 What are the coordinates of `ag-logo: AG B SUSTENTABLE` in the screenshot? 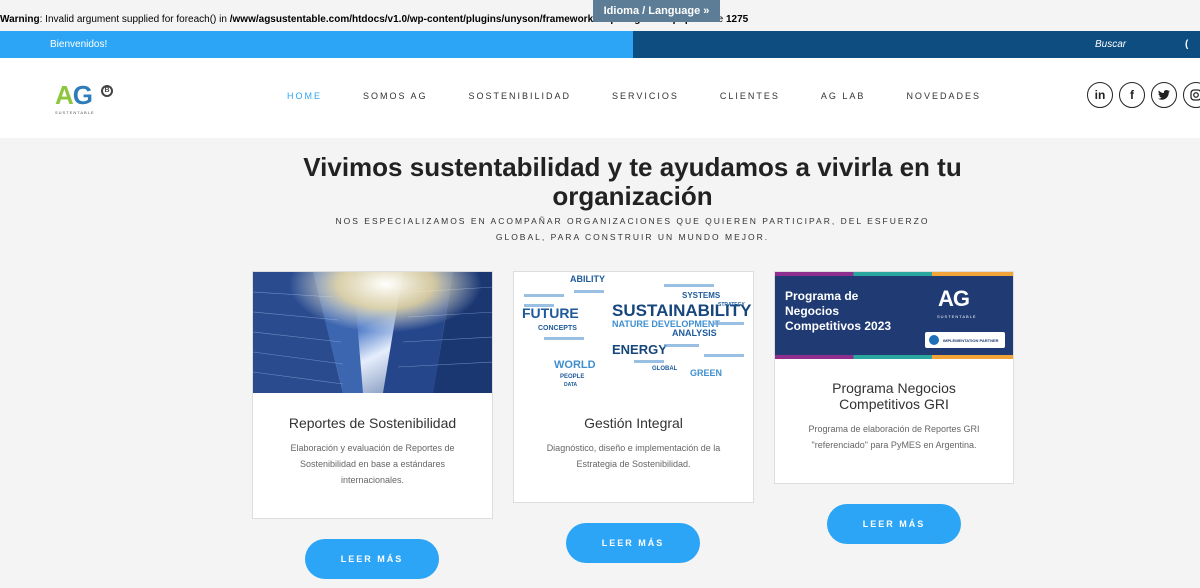 It's located at (92, 100).